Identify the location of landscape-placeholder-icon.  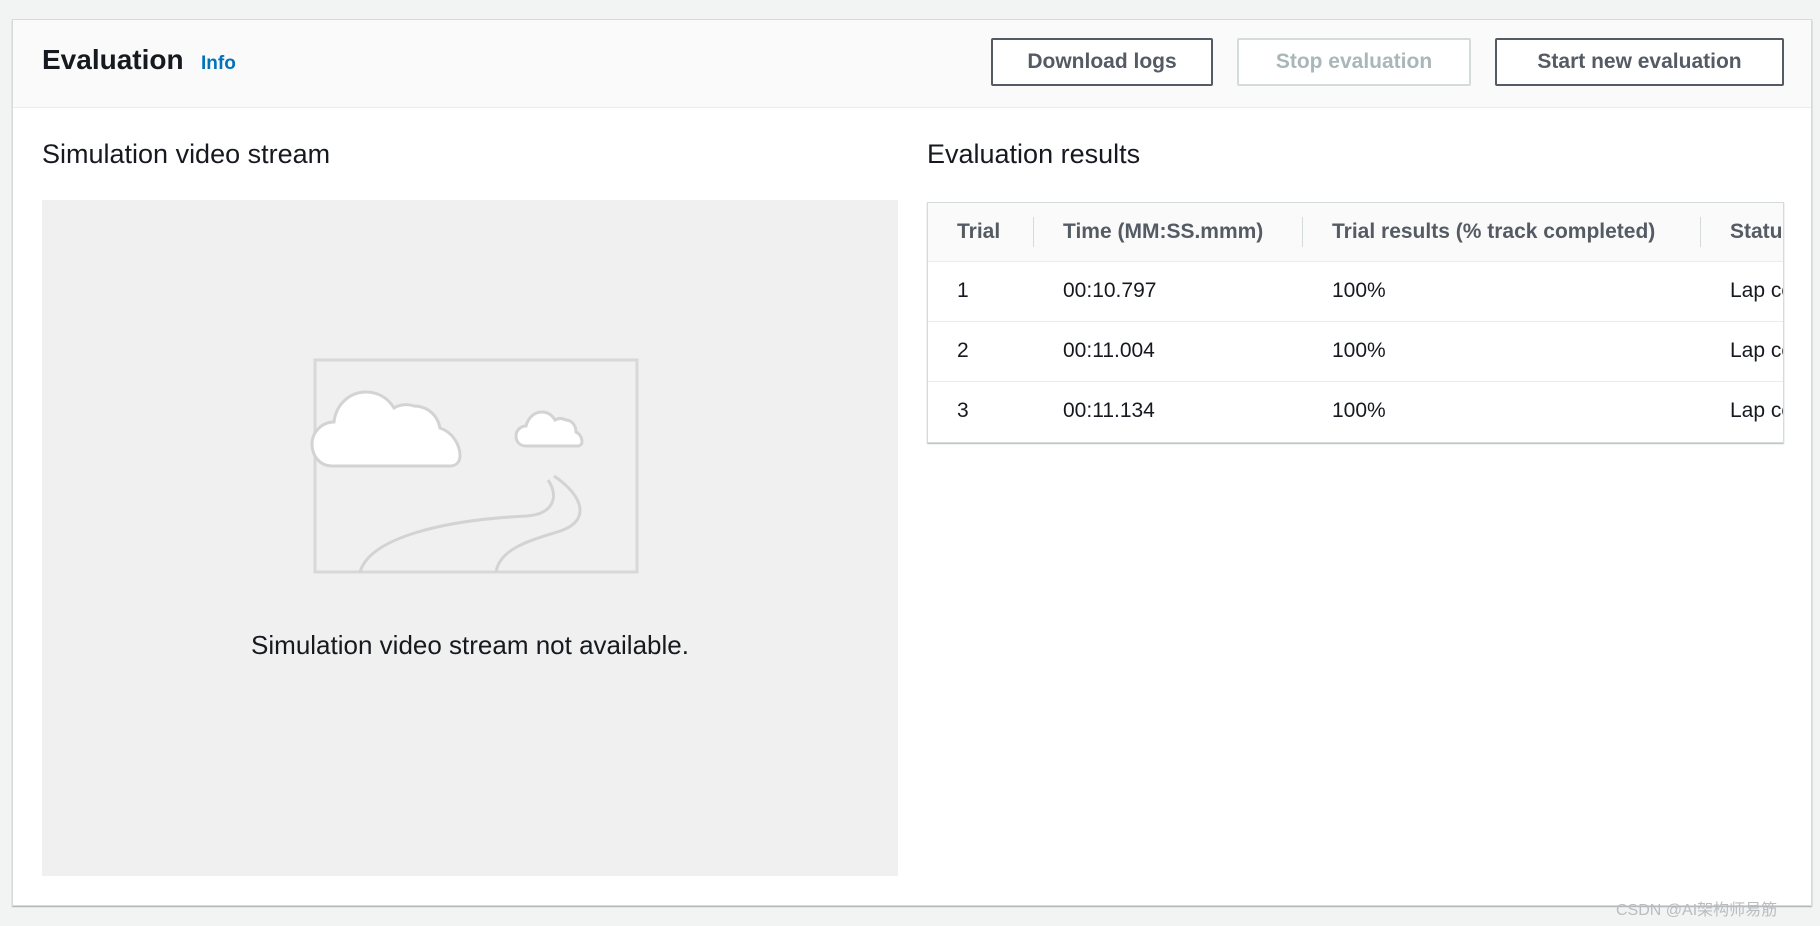
(474, 466).